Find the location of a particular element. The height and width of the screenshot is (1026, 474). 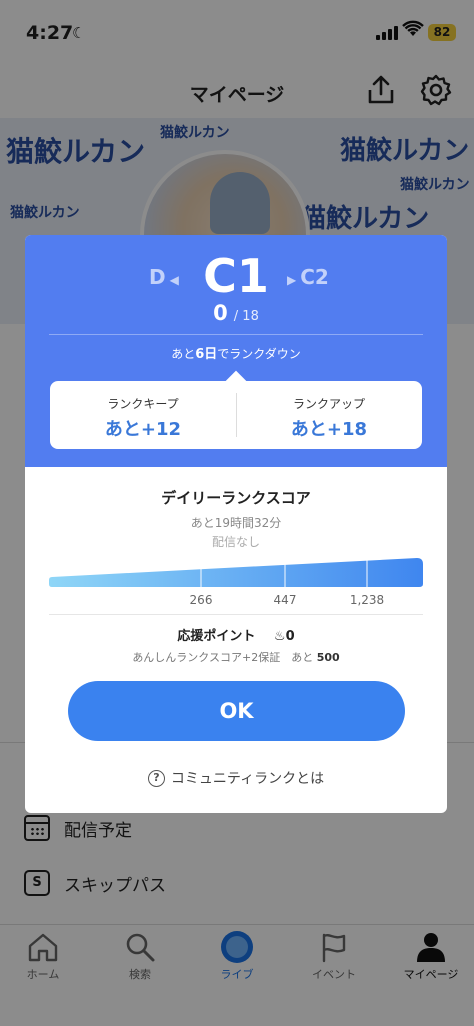

rankdown-notice: あと6日でランクダウン is located at coordinates (236, 354).